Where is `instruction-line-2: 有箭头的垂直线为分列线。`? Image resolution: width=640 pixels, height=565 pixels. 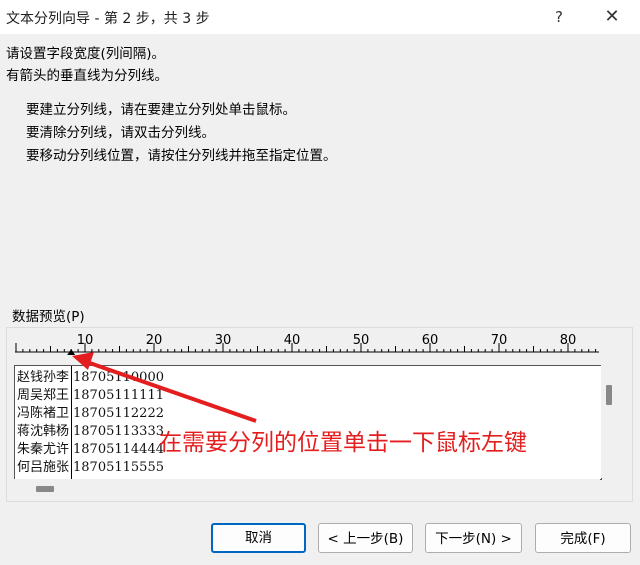 instruction-line-2: 有箭头的垂直线为分列线。 is located at coordinates (87, 76).